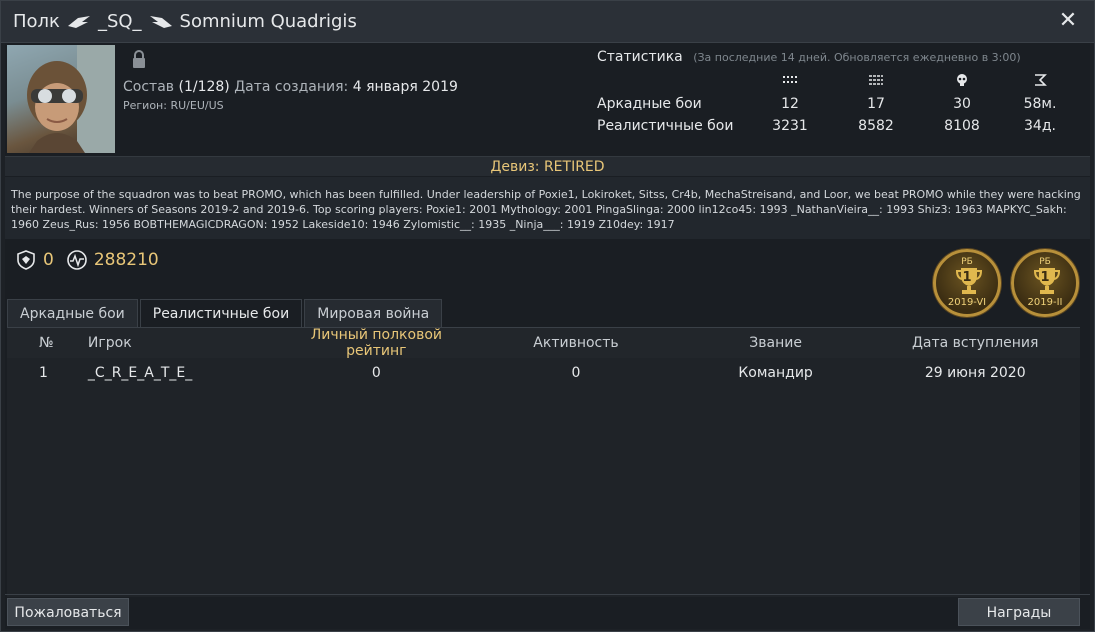 Image resolution: width=1095 pixels, height=632 pixels. What do you see at coordinates (78, 21) in the screenshot?
I see `wing-left-icon` at bounding box center [78, 21].